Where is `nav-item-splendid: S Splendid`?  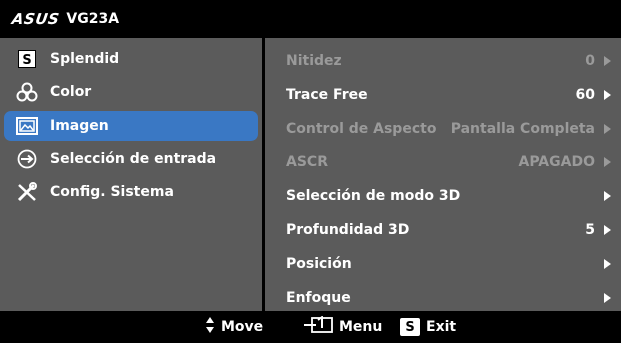
nav-item-splendid: S Splendid is located at coordinates (131, 59).